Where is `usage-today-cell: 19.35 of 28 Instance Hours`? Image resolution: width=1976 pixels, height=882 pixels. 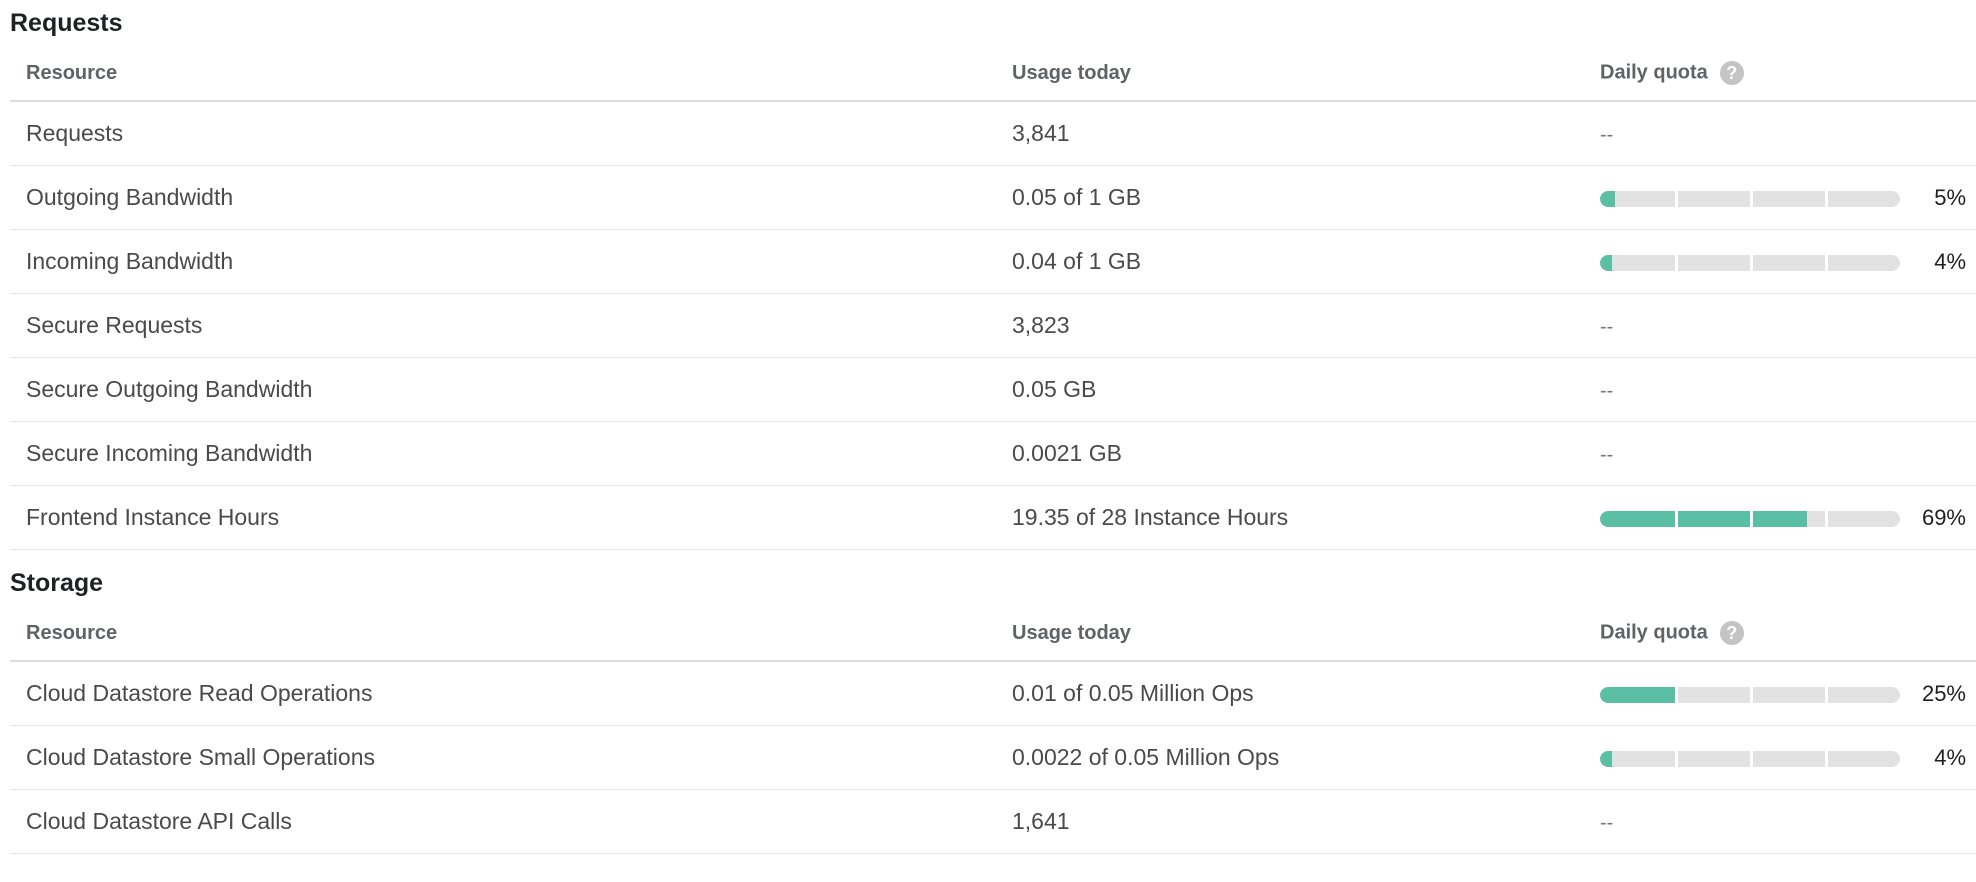 usage-today-cell: 19.35 of 28 Instance Hours is located at coordinates (1306, 517).